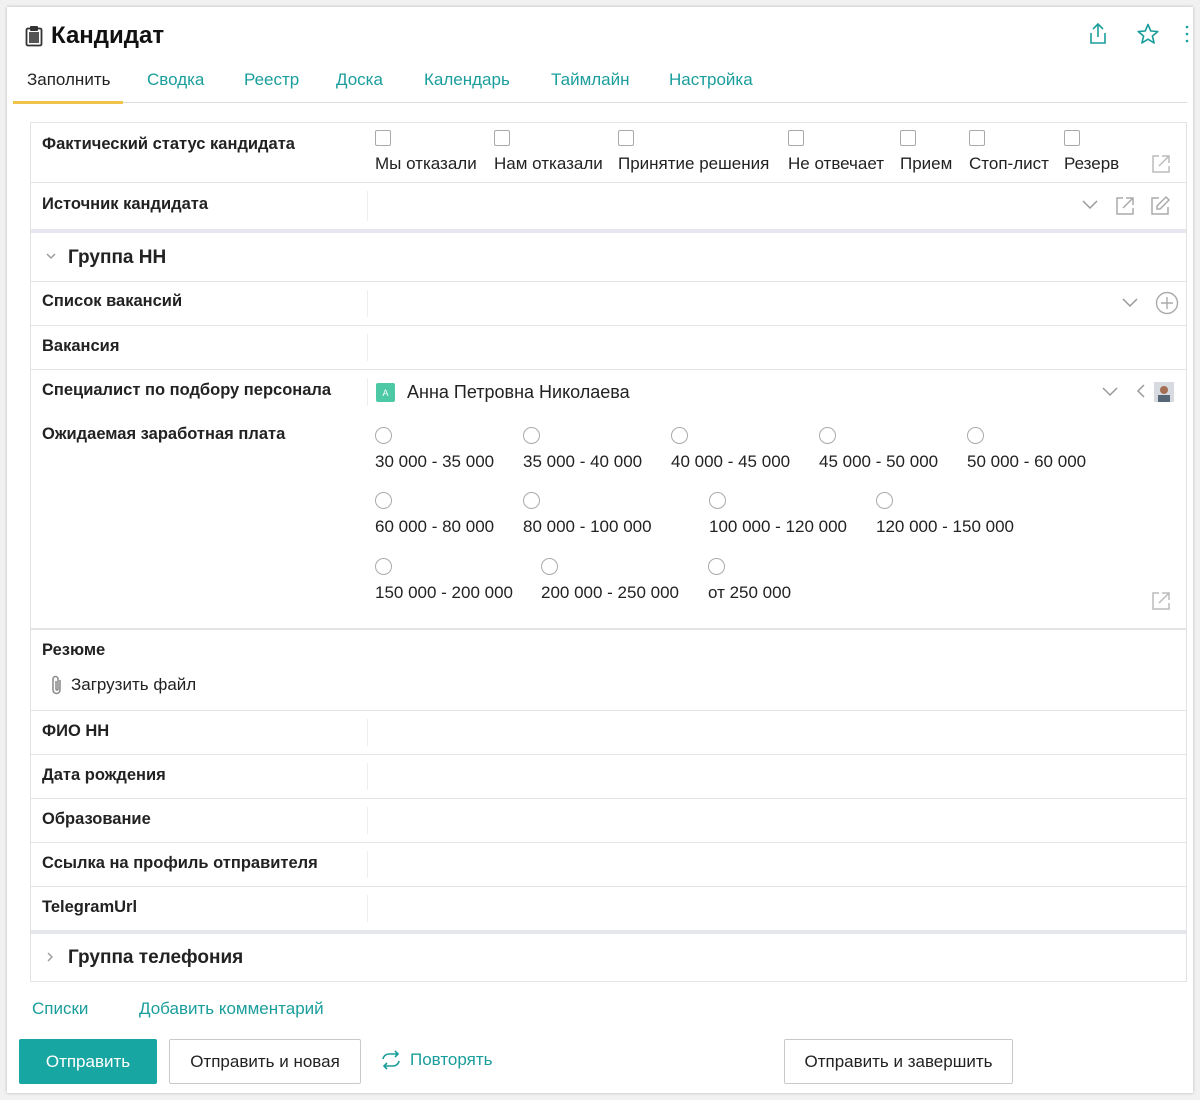 This screenshot has width=1200, height=1100. I want to click on radio-salary: от 250 000, so click(749, 580).